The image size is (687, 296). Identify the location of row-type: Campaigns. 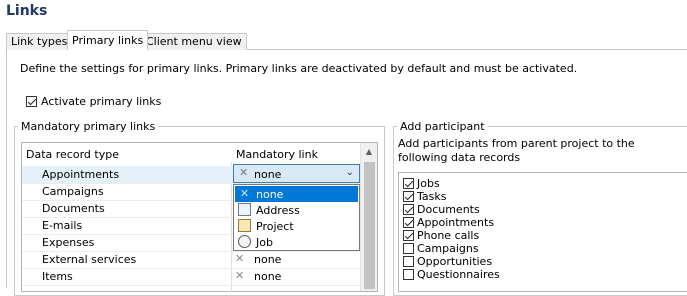
(73, 191).